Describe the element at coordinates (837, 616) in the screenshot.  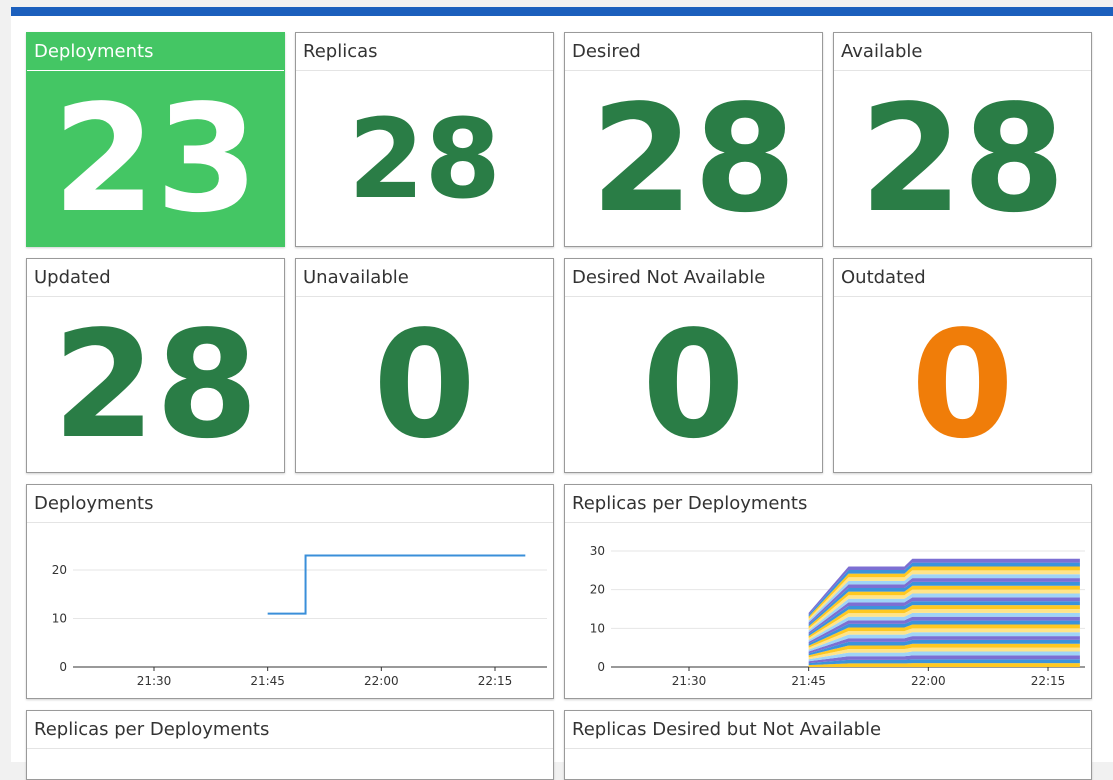
I see `replicas-stacked-area-chart: 0 10 20 30 21:30 21:45 22:00 22:15` at that location.